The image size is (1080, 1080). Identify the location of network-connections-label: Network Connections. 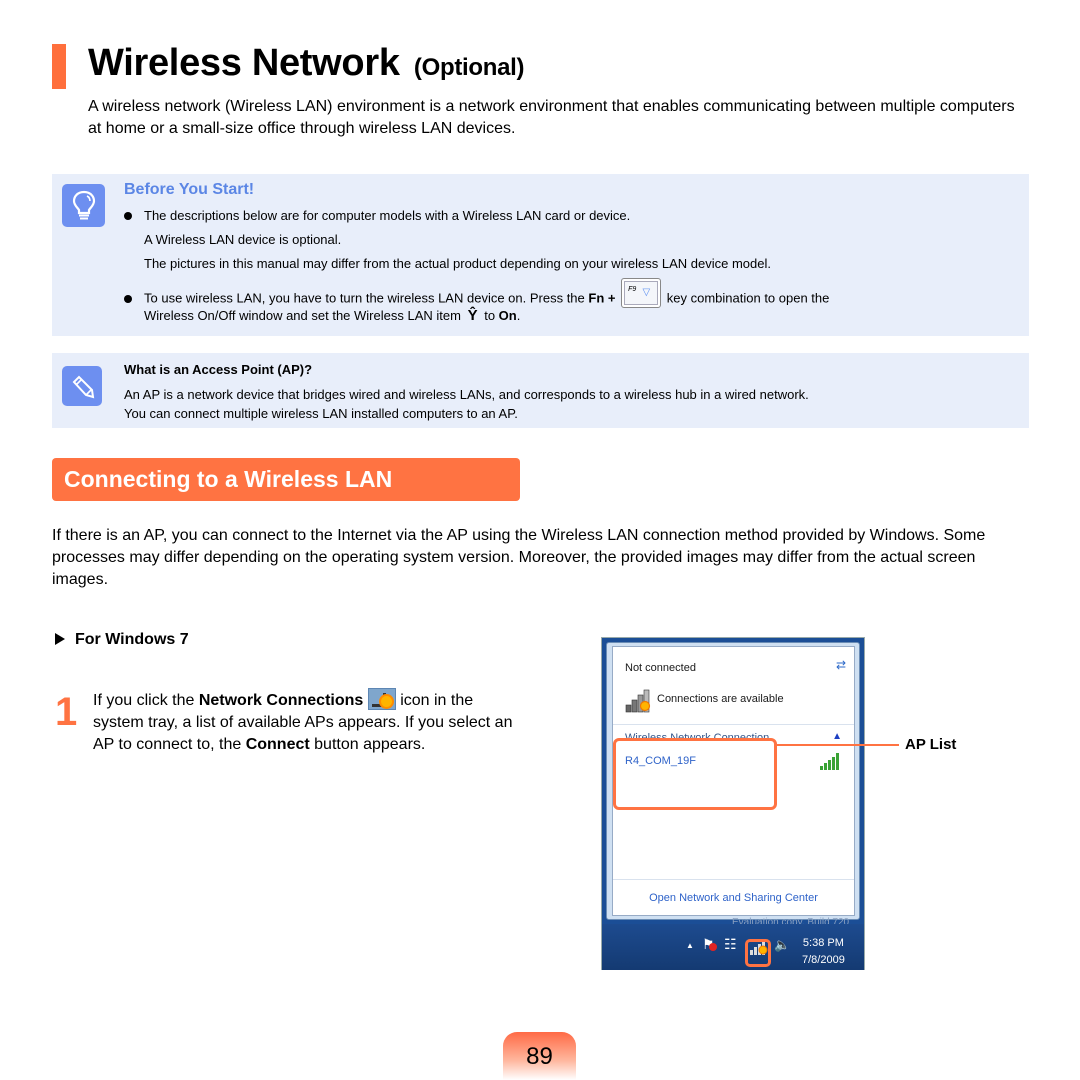
(281, 700).